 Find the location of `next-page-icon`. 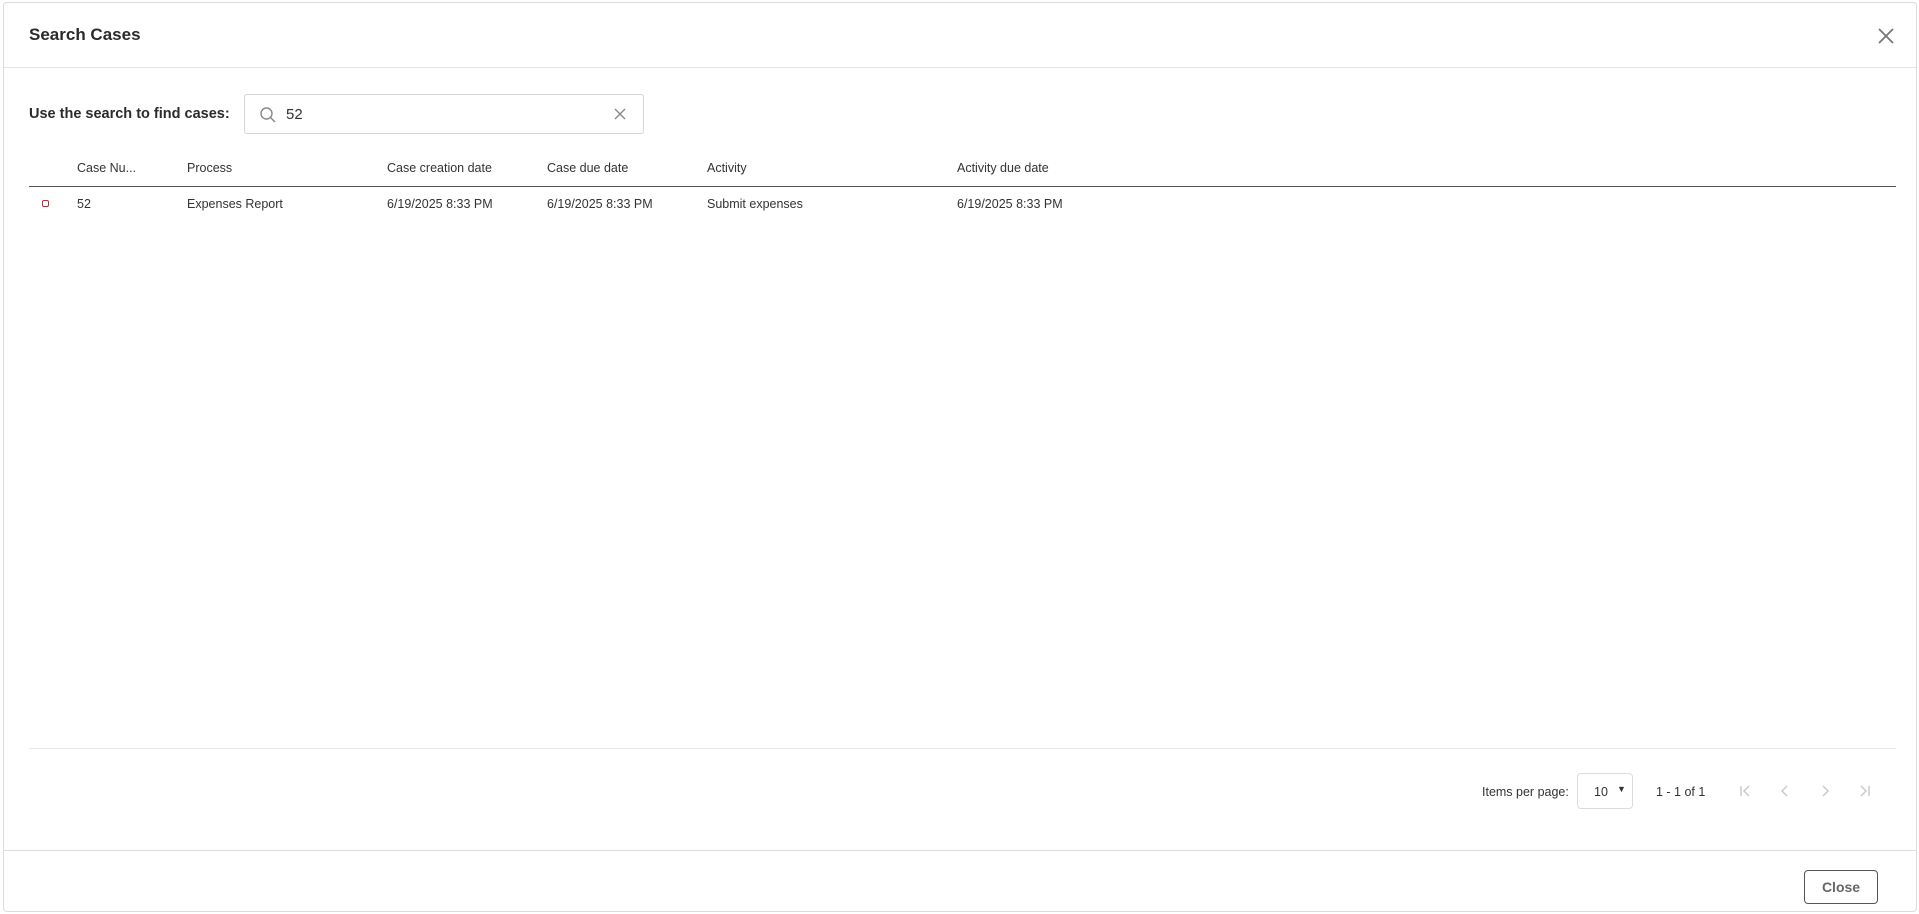

next-page-icon is located at coordinates (1825, 791).